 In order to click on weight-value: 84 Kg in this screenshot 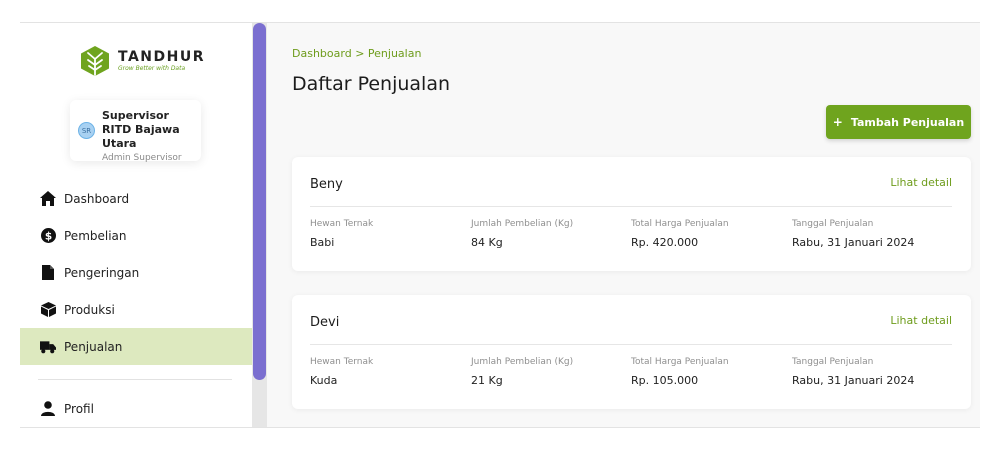, I will do `click(487, 242)`.